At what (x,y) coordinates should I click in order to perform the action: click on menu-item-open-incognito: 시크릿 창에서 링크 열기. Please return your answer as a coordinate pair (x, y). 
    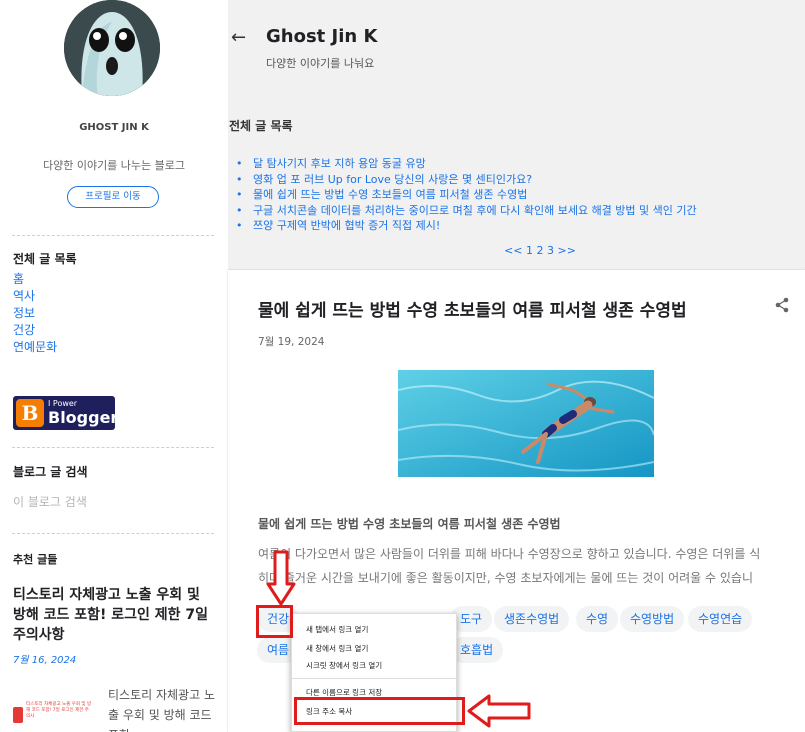
    Looking at the image, I should click on (344, 665).